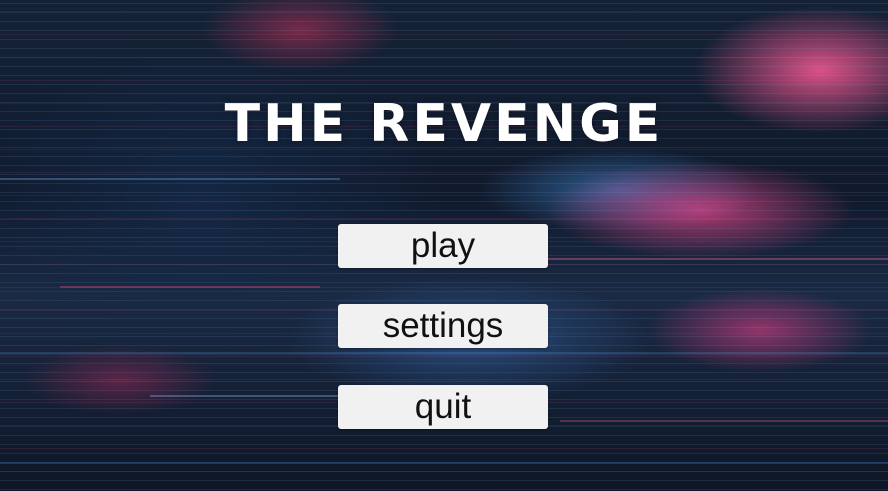 Image resolution: width=888 pixels, height=491 pixels. What do you see at coordinates (443, 326) in the screenshot?
I see `settings-button: settings` at bounding box center [443, 326].